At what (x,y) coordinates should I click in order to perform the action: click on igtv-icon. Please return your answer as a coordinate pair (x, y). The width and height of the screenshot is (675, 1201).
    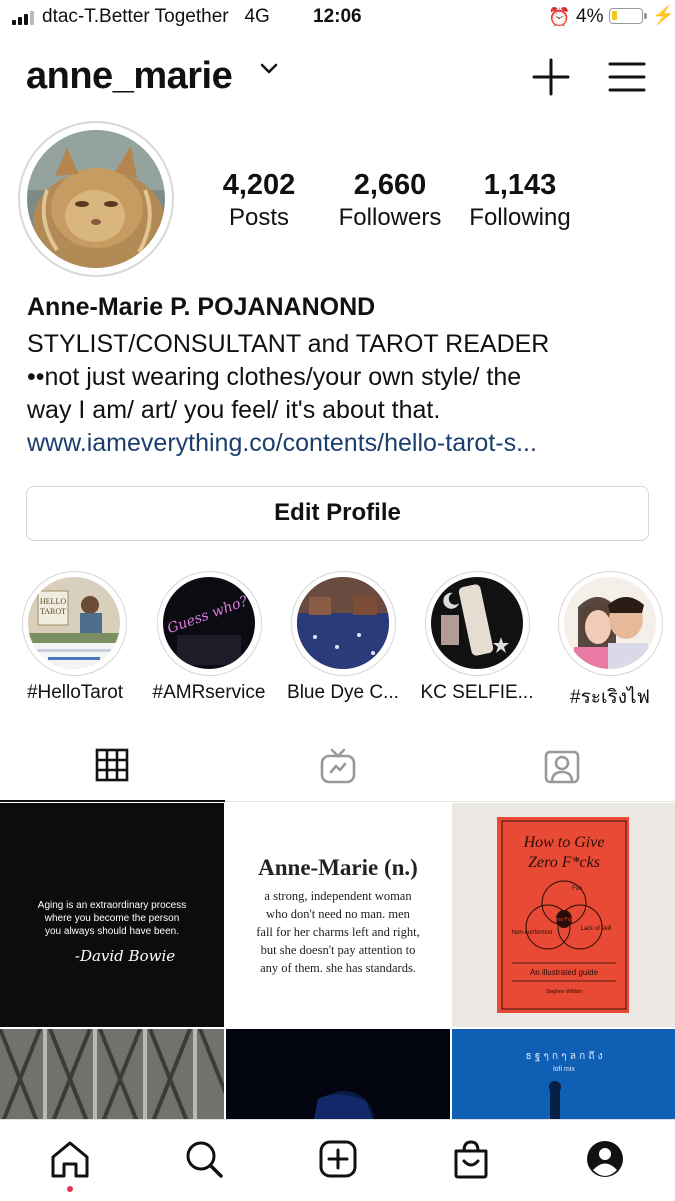
    Looking at the image, I should click on (338, 766).